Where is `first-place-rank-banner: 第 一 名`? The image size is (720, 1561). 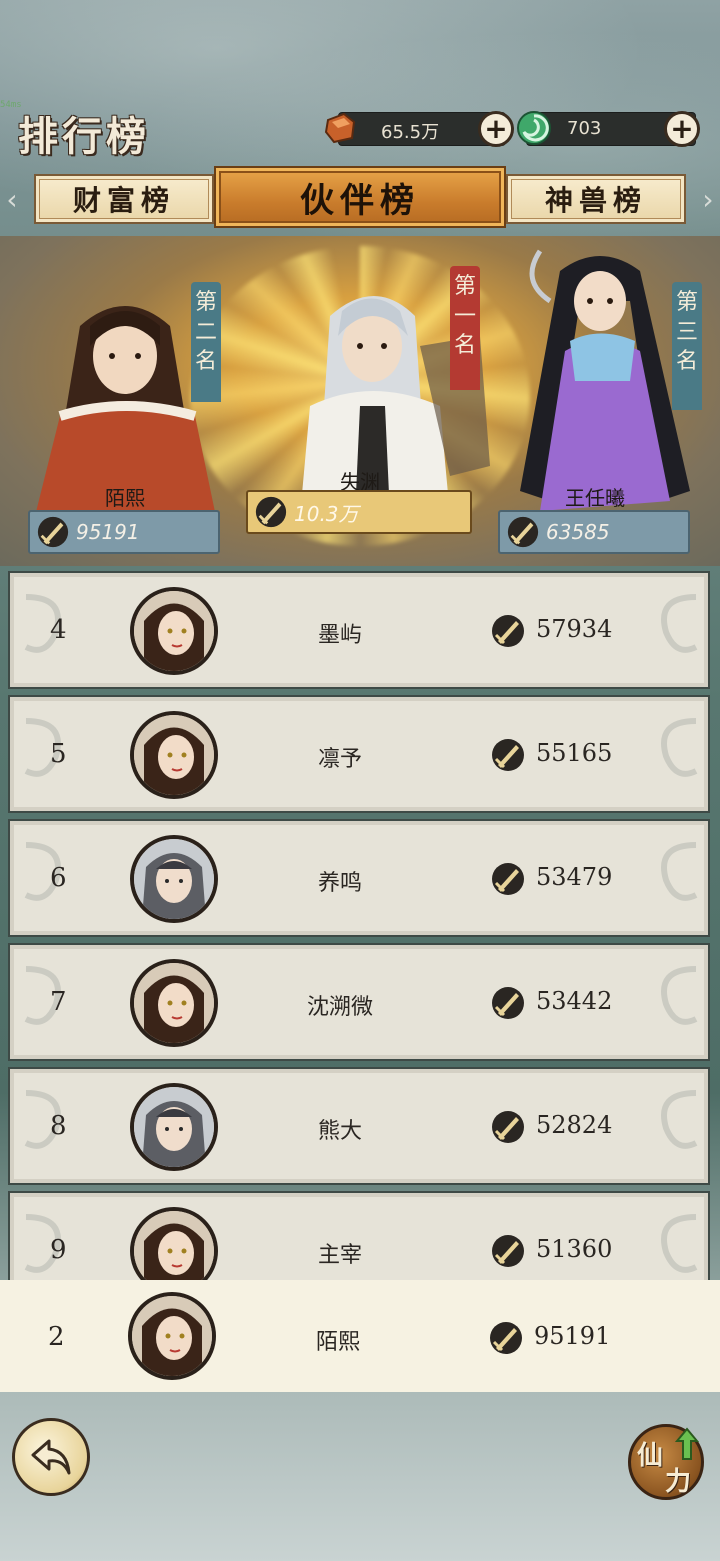 first-place-rank-banner: 第 一 名 is located at coordinates (465, 328).